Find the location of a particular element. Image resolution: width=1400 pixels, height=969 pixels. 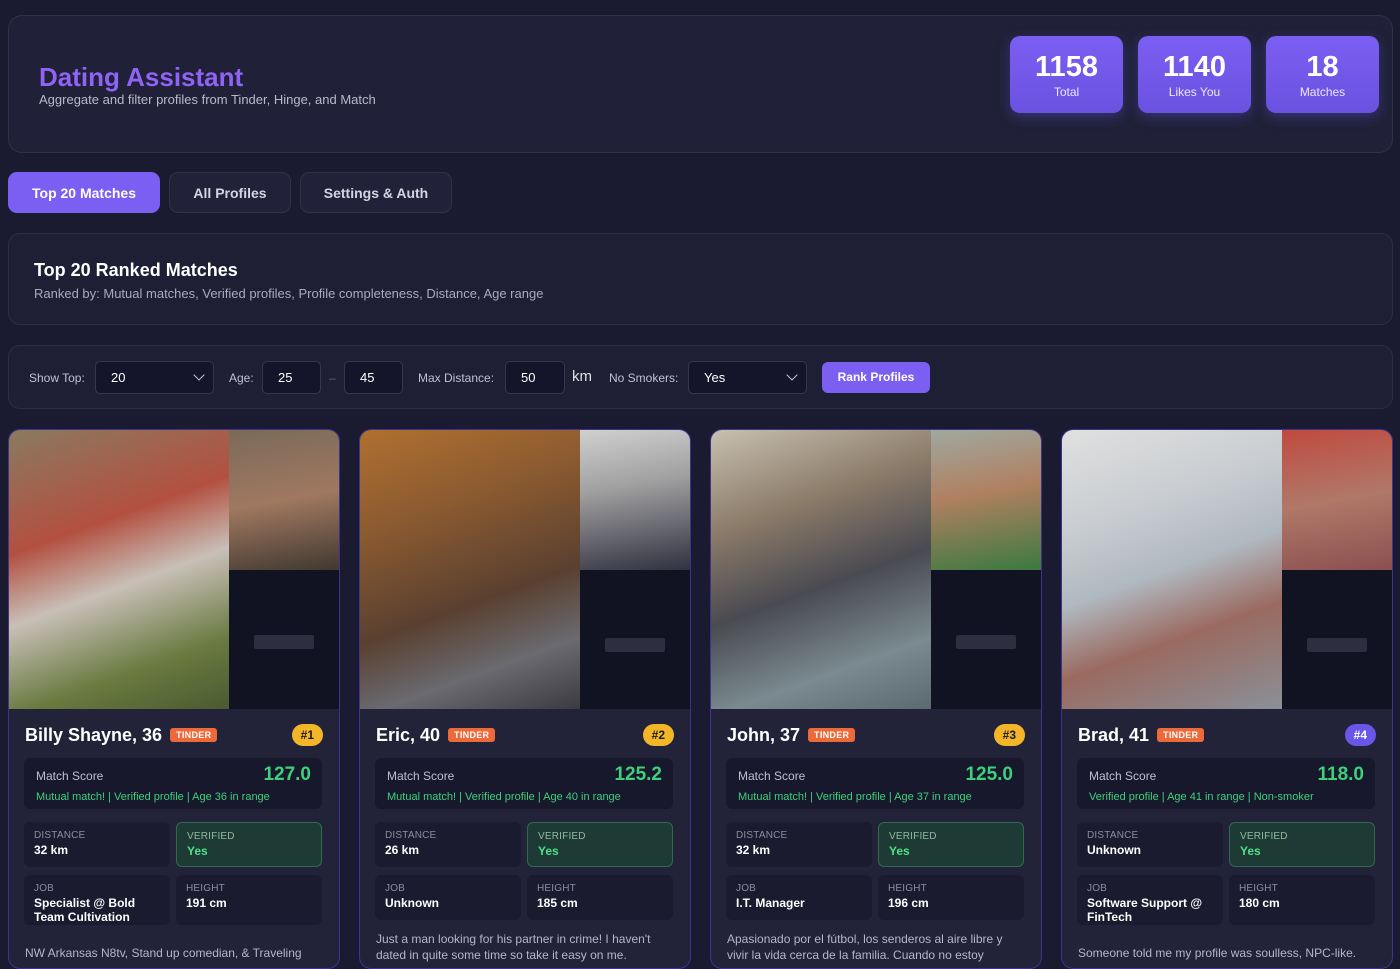

match-score-value: 127.0 is located at coordinates (287, 774).